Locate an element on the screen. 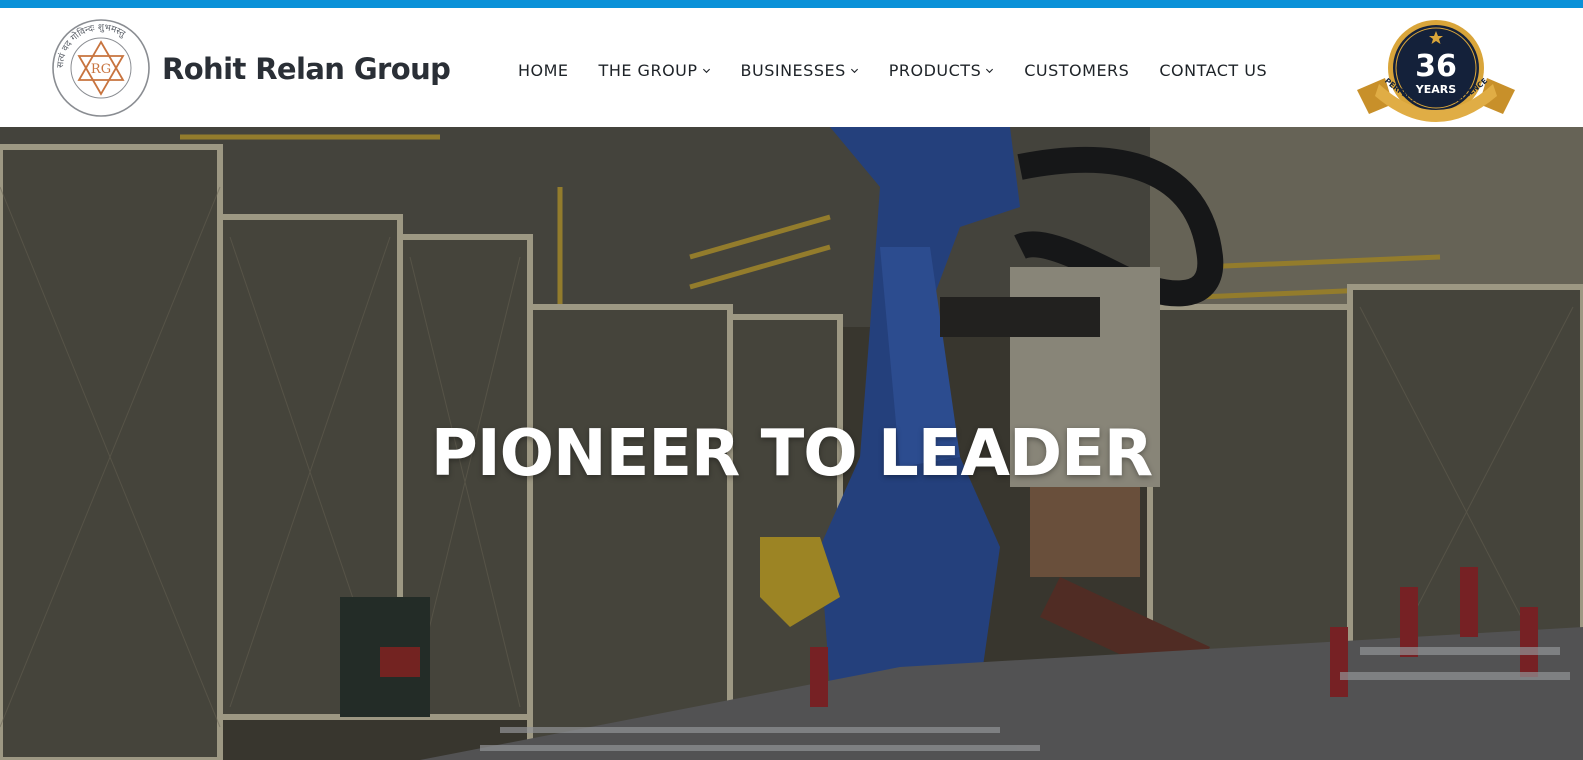 The width and height of the screenshot is (1583, 760). badge-number: 36 is located at coordinates (1436, 66).